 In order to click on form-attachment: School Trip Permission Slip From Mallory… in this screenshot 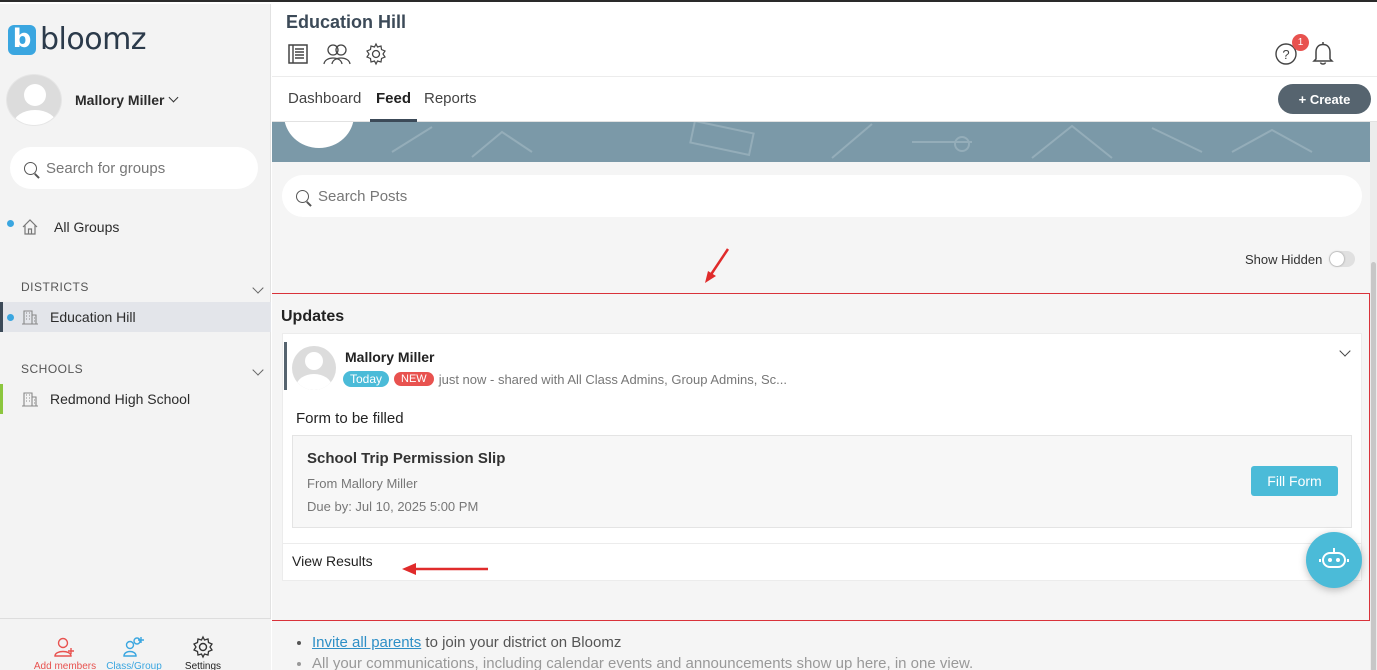, I will do `click(822, 481)`.